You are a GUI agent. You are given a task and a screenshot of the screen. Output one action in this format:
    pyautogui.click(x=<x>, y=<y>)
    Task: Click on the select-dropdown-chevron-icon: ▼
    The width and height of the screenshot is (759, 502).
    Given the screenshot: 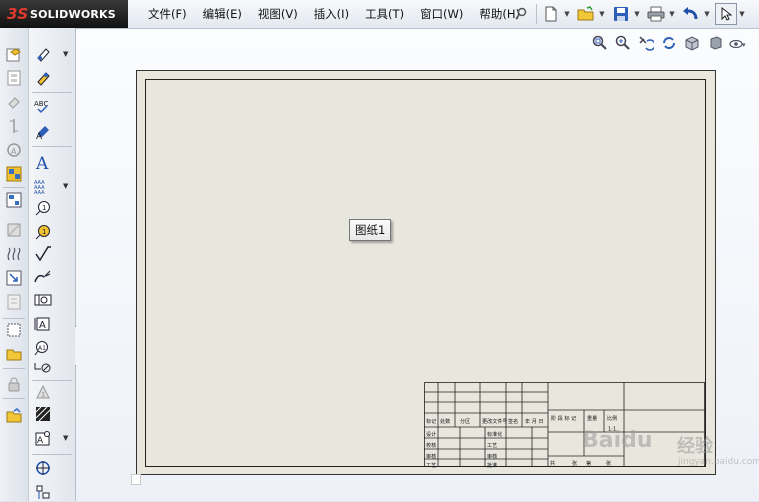 What is the action you would take?
    pyautogui.click(x=742, y=14)
    